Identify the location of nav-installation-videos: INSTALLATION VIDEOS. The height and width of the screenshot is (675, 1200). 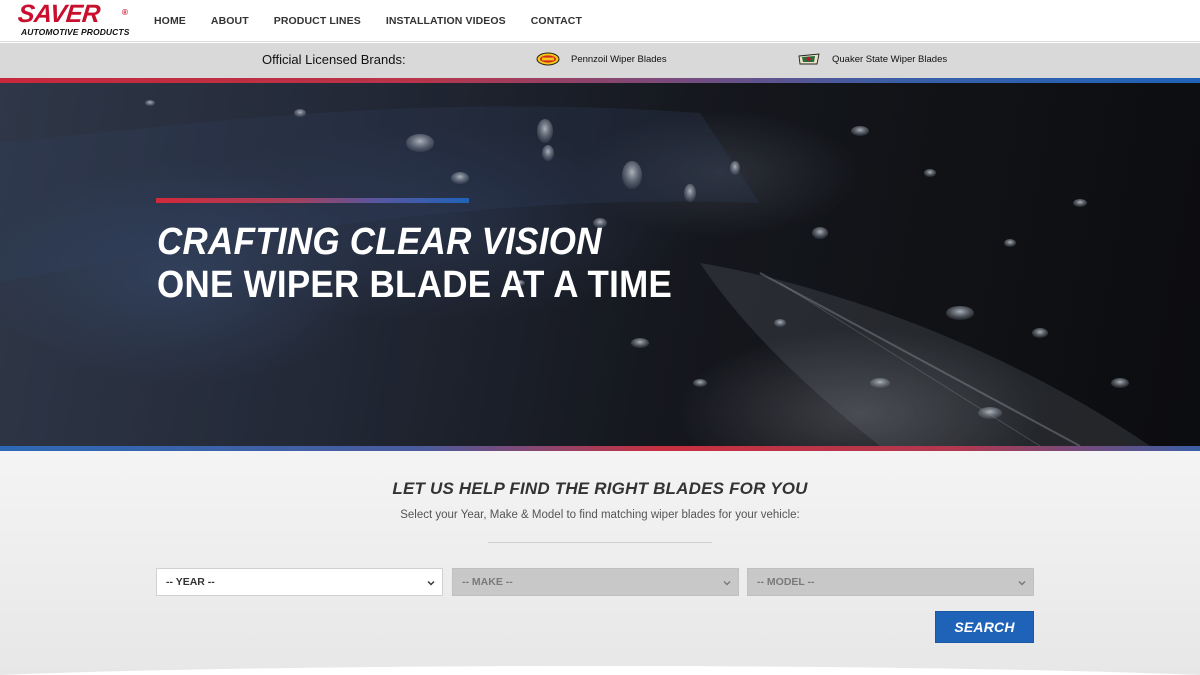
(446, 21).